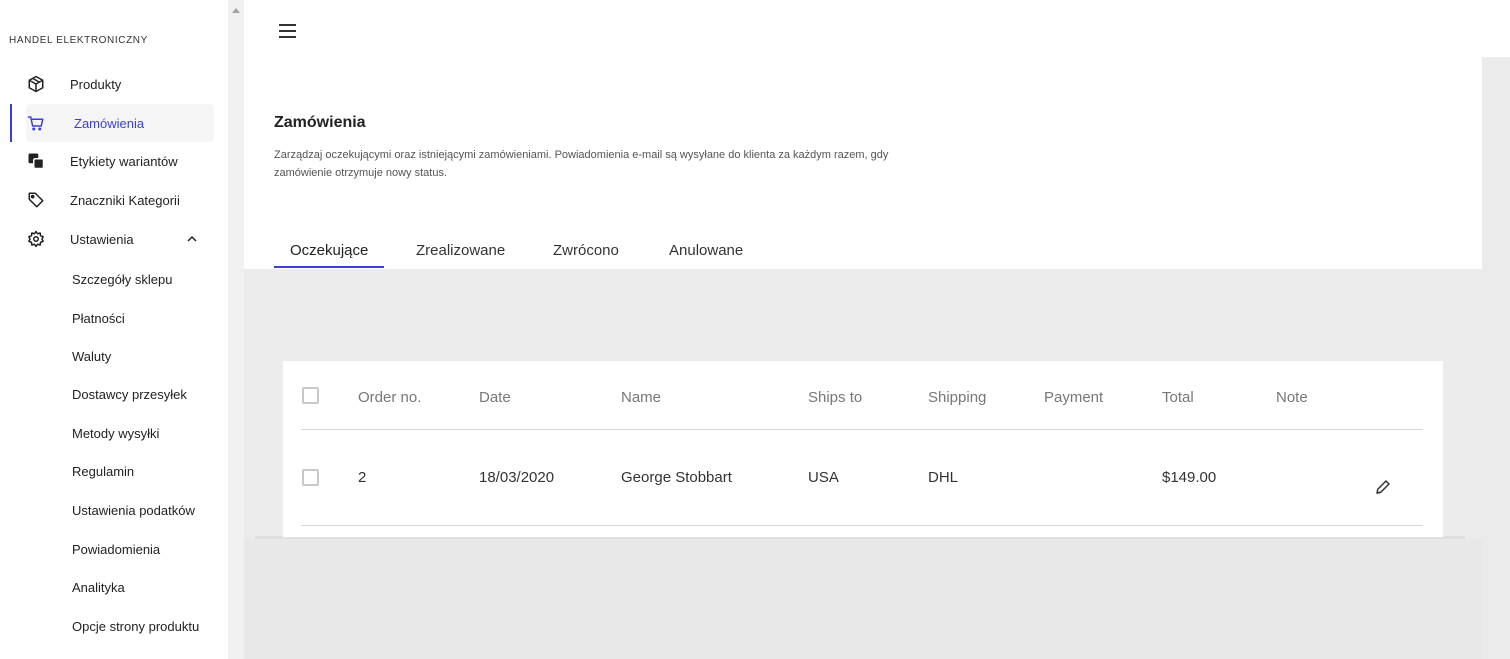  Describe the element at coordinates (135, 626) in the screenshot. I see `sidebar-subitem-opcje: Opcje strony produktu` at that location.